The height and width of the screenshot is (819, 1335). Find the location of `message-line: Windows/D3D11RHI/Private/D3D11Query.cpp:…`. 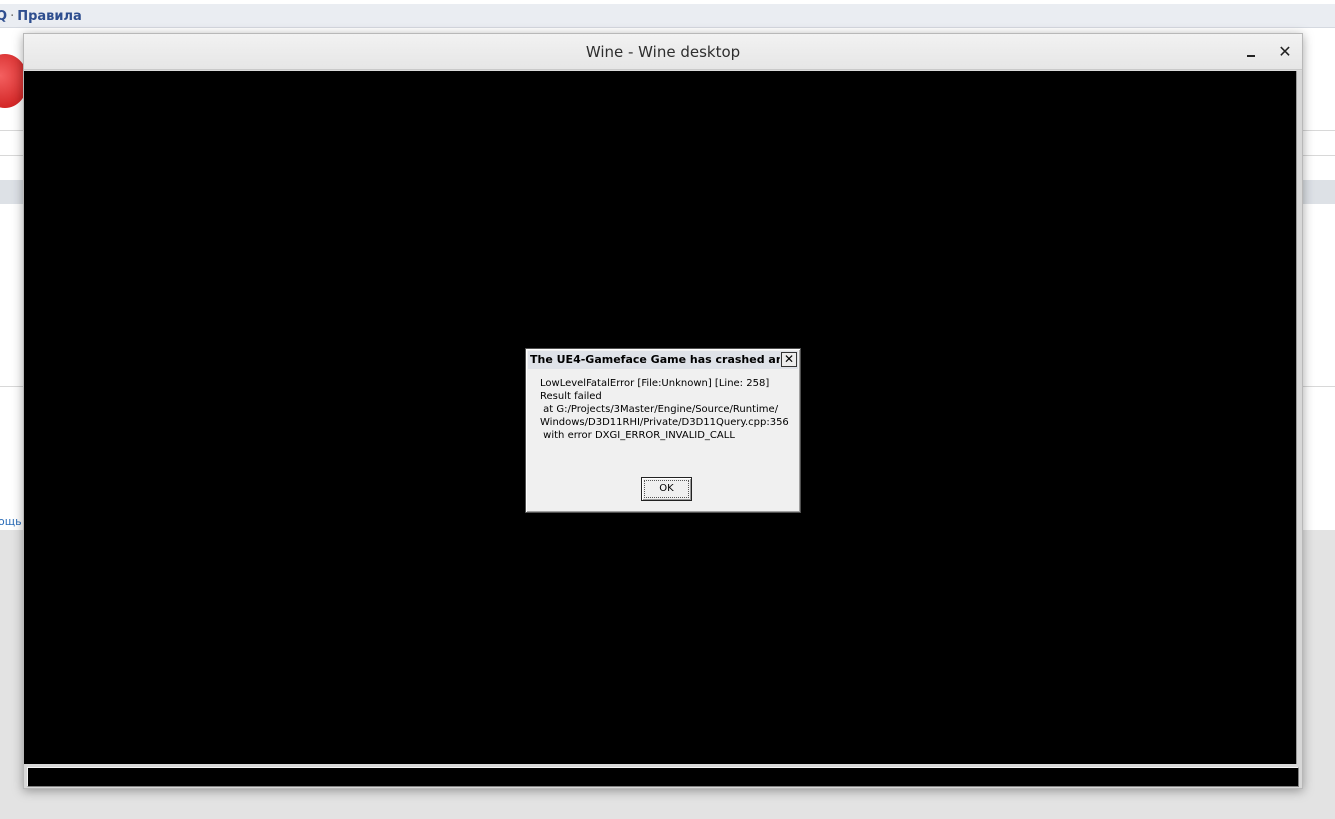

message-line: Windows/D3D11RHI/Private/D3D11Query.cpp:… is located at coordinates (664, 422).